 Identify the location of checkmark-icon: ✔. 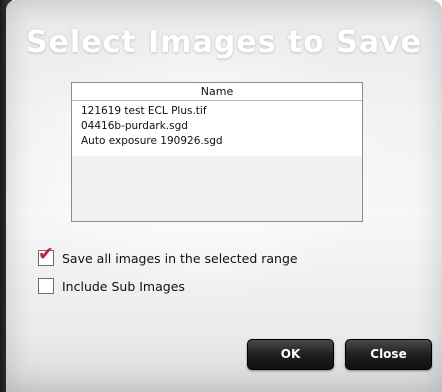
(46, 254).